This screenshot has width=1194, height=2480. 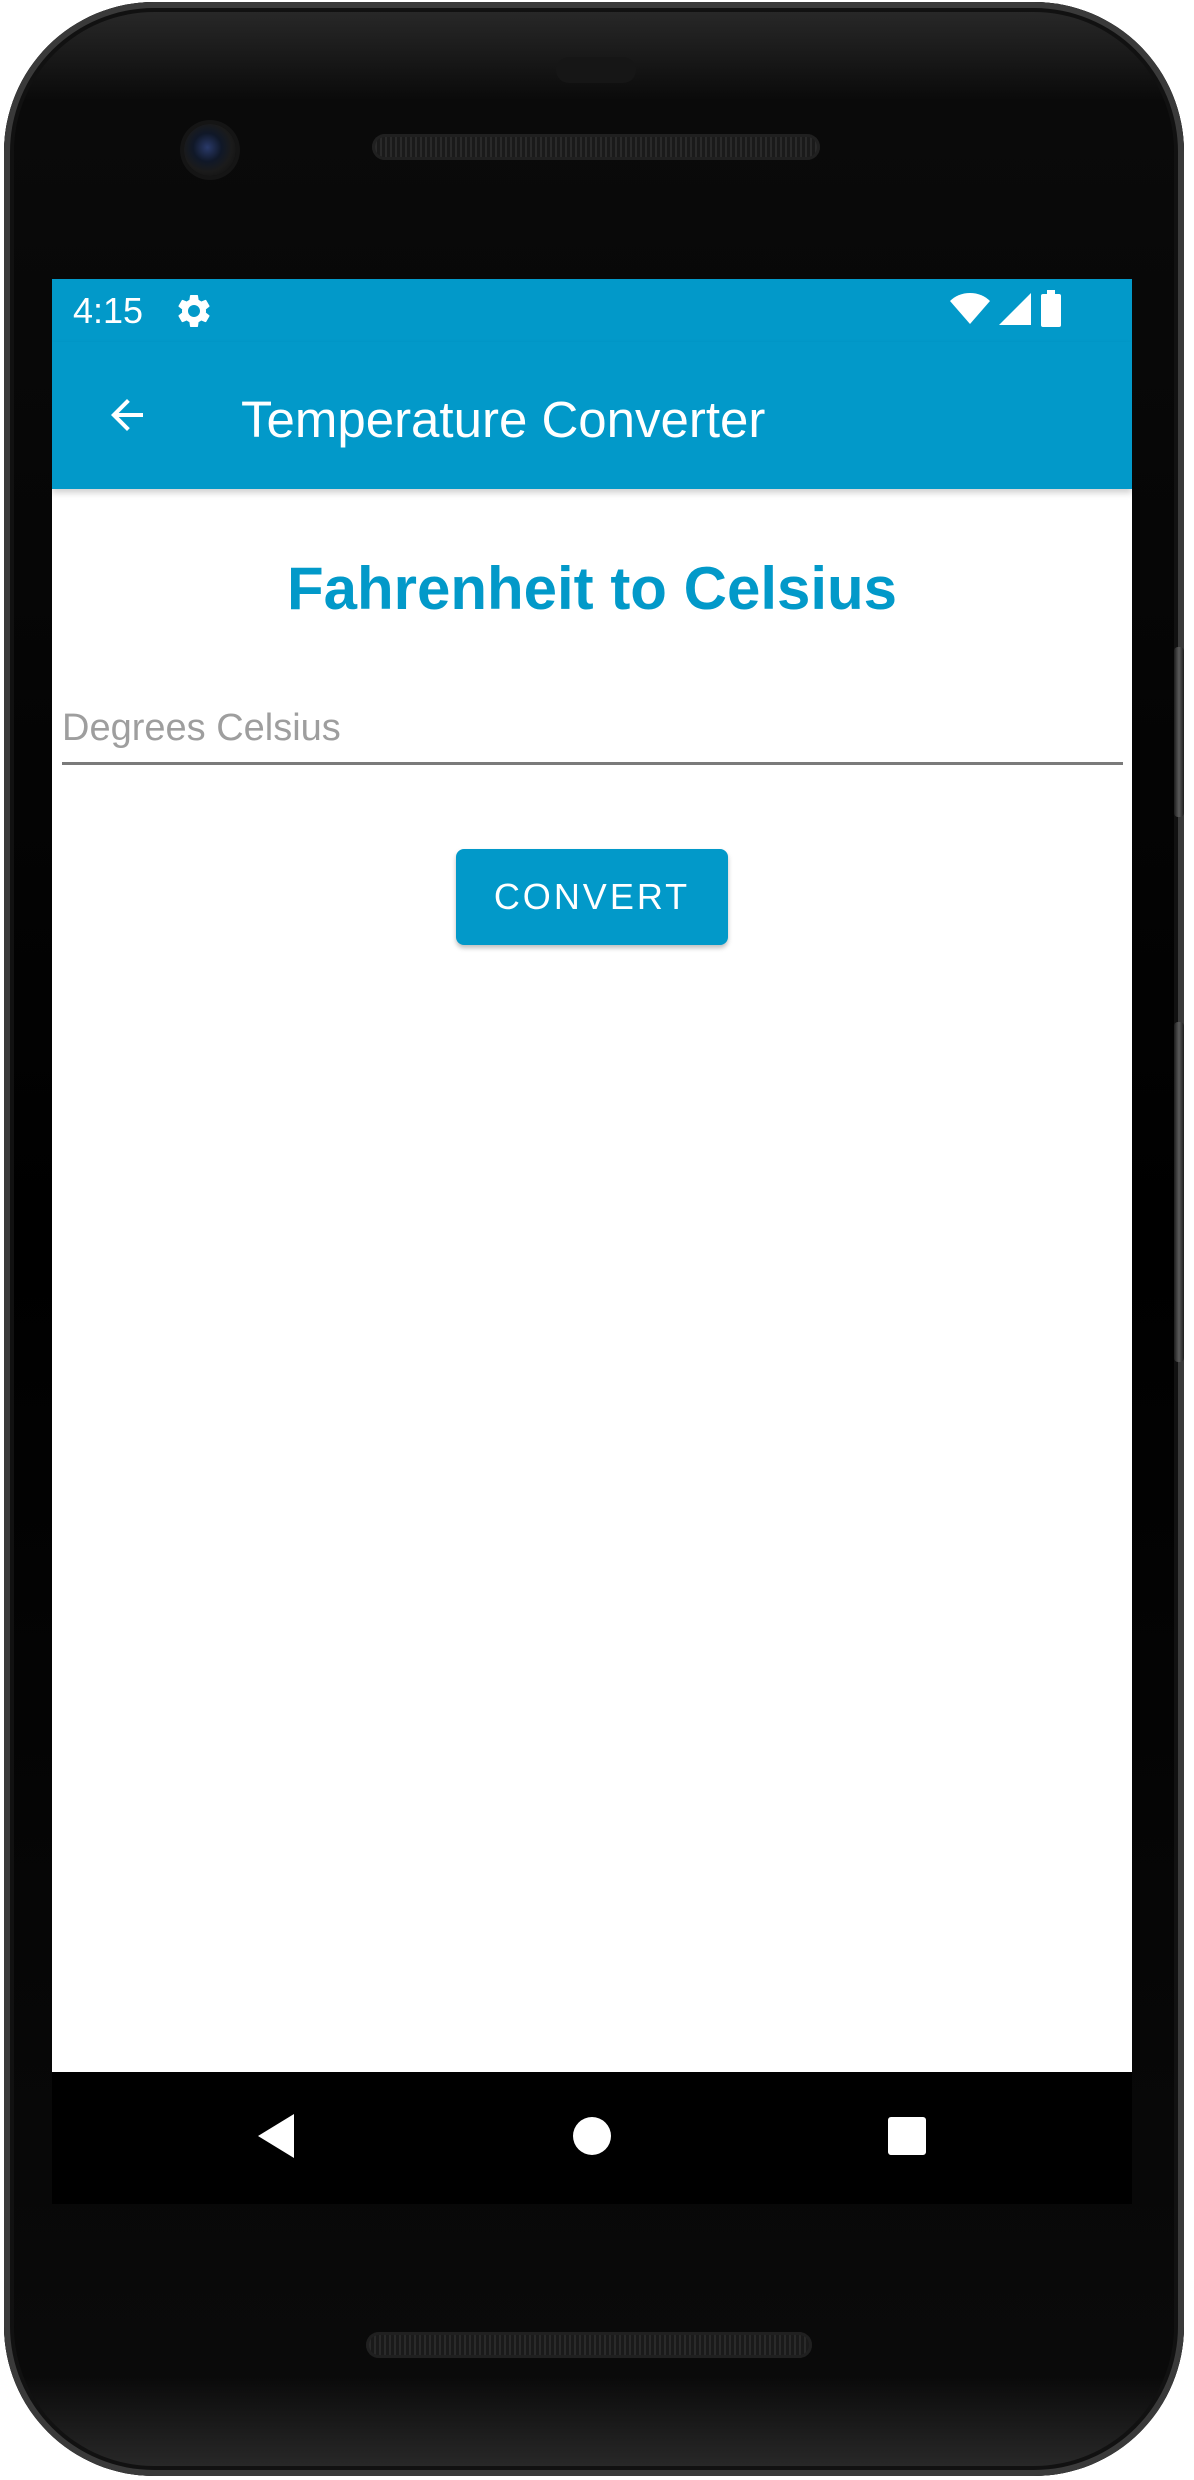 I want to click on earpiece, so click(x=596, y=70).